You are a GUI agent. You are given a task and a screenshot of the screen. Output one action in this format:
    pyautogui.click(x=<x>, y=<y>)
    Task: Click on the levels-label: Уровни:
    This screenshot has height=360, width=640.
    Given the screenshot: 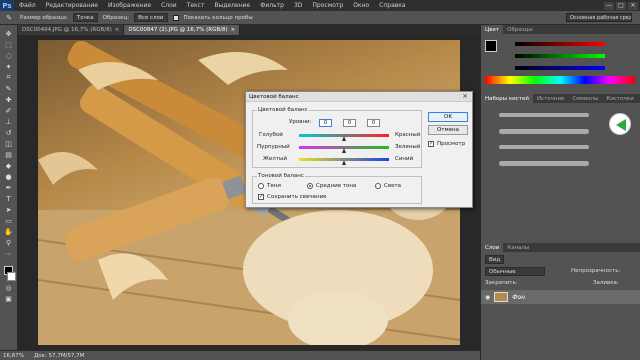 What is the action you would take?
    pyautogui.click(x=300, y=122)
    